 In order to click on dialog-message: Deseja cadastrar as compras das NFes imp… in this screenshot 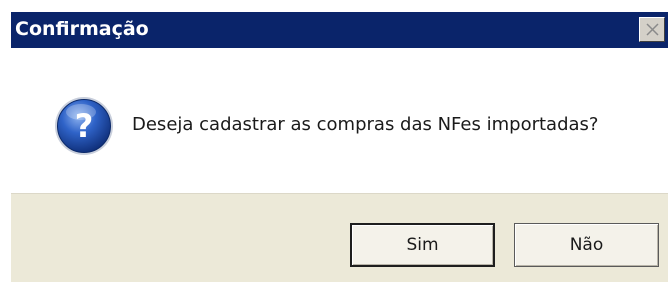, I will do `click(365, 124)`.